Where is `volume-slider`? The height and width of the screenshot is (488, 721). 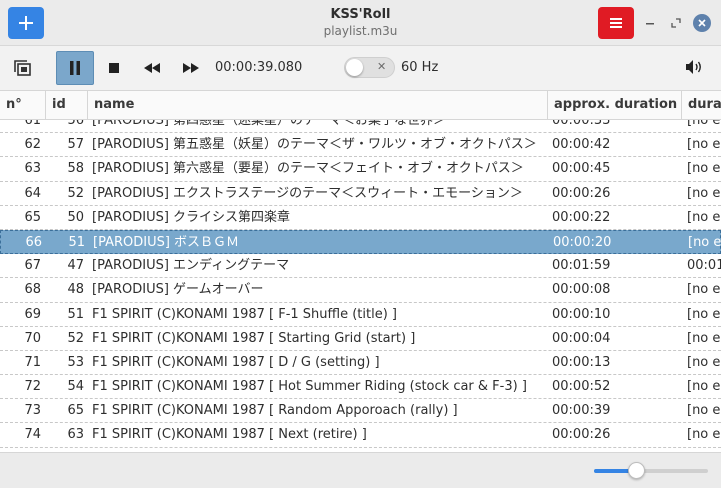
volume-slider is located at coordinates (651, 470).